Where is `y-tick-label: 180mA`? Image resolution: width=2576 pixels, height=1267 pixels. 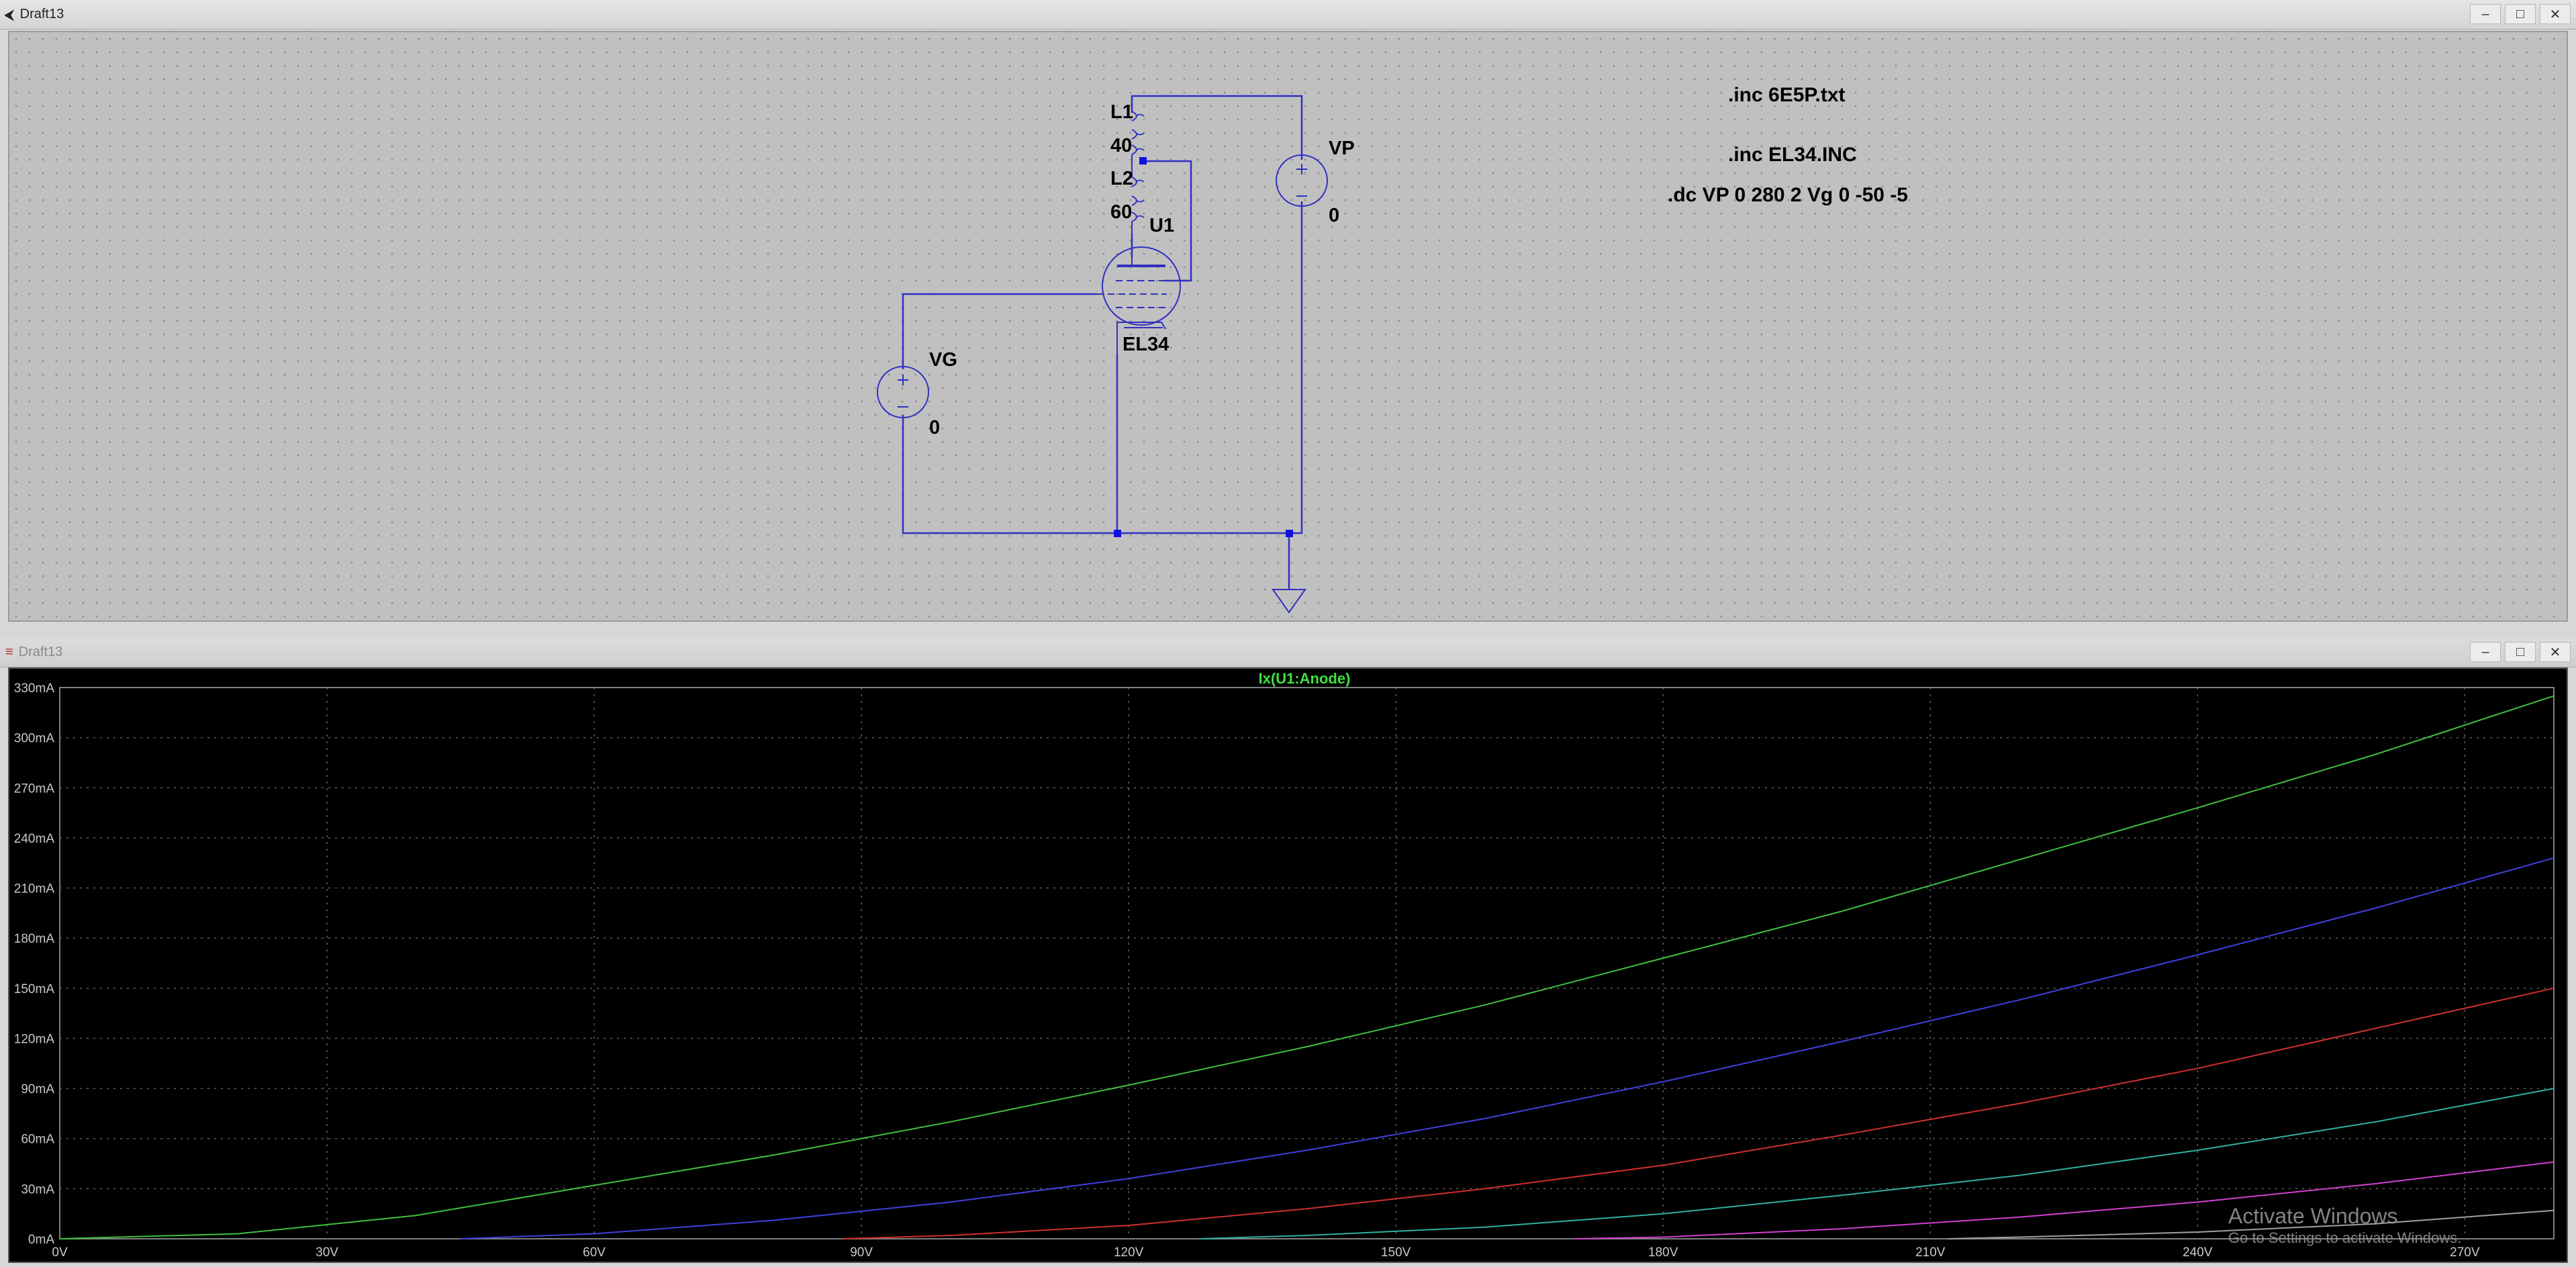 y-tick-label: 180mA is located at coordinates (34, 939).